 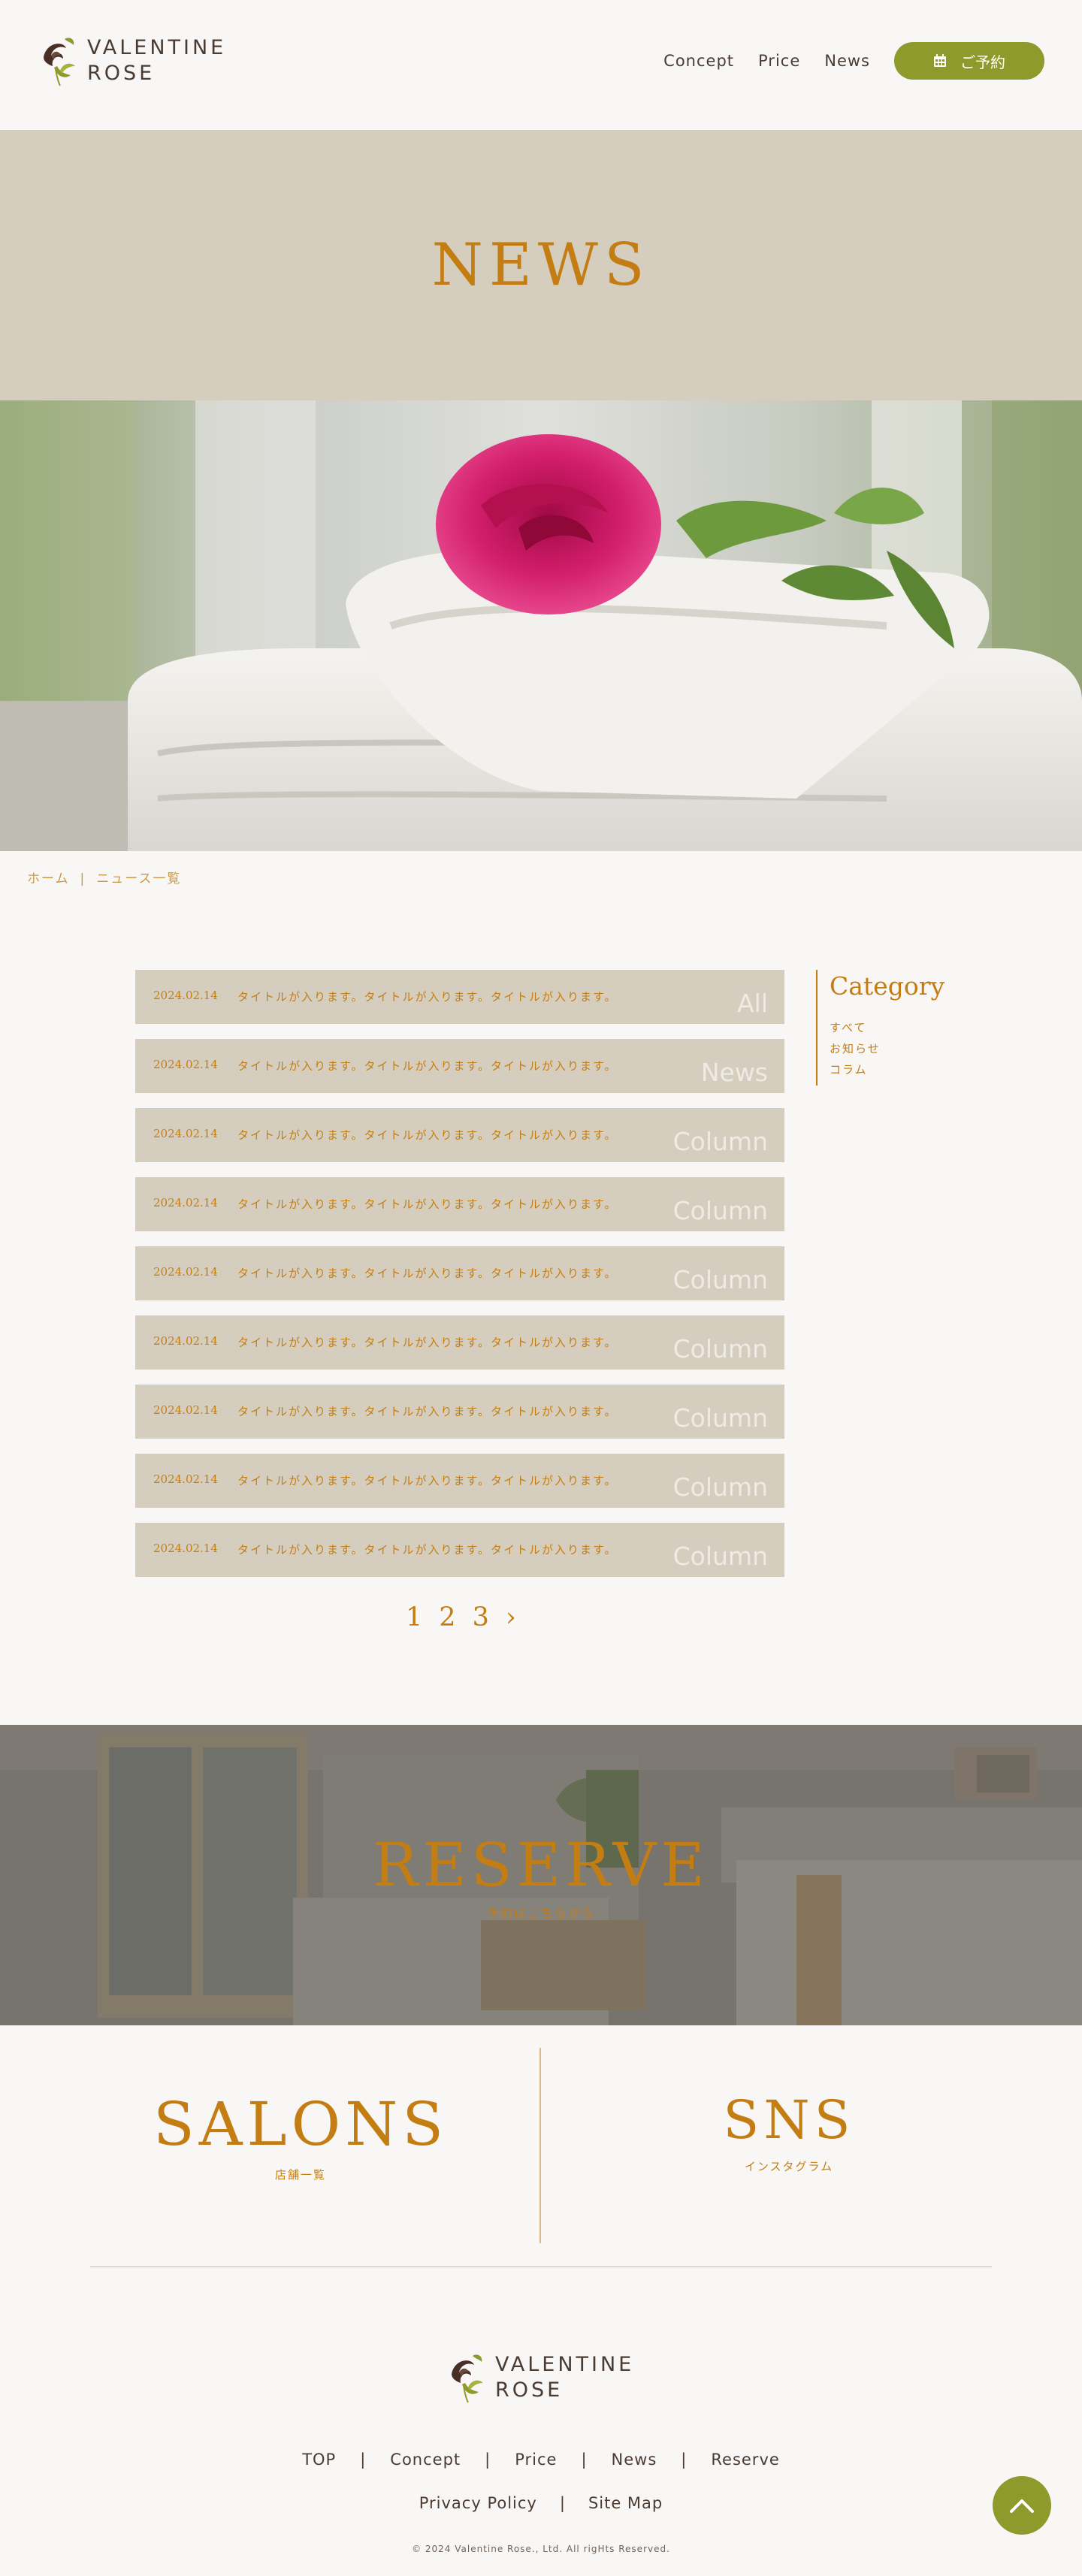 I want to click on footer-subnav: Privacy Policy | Site Map, so click(x=541, y=2503).